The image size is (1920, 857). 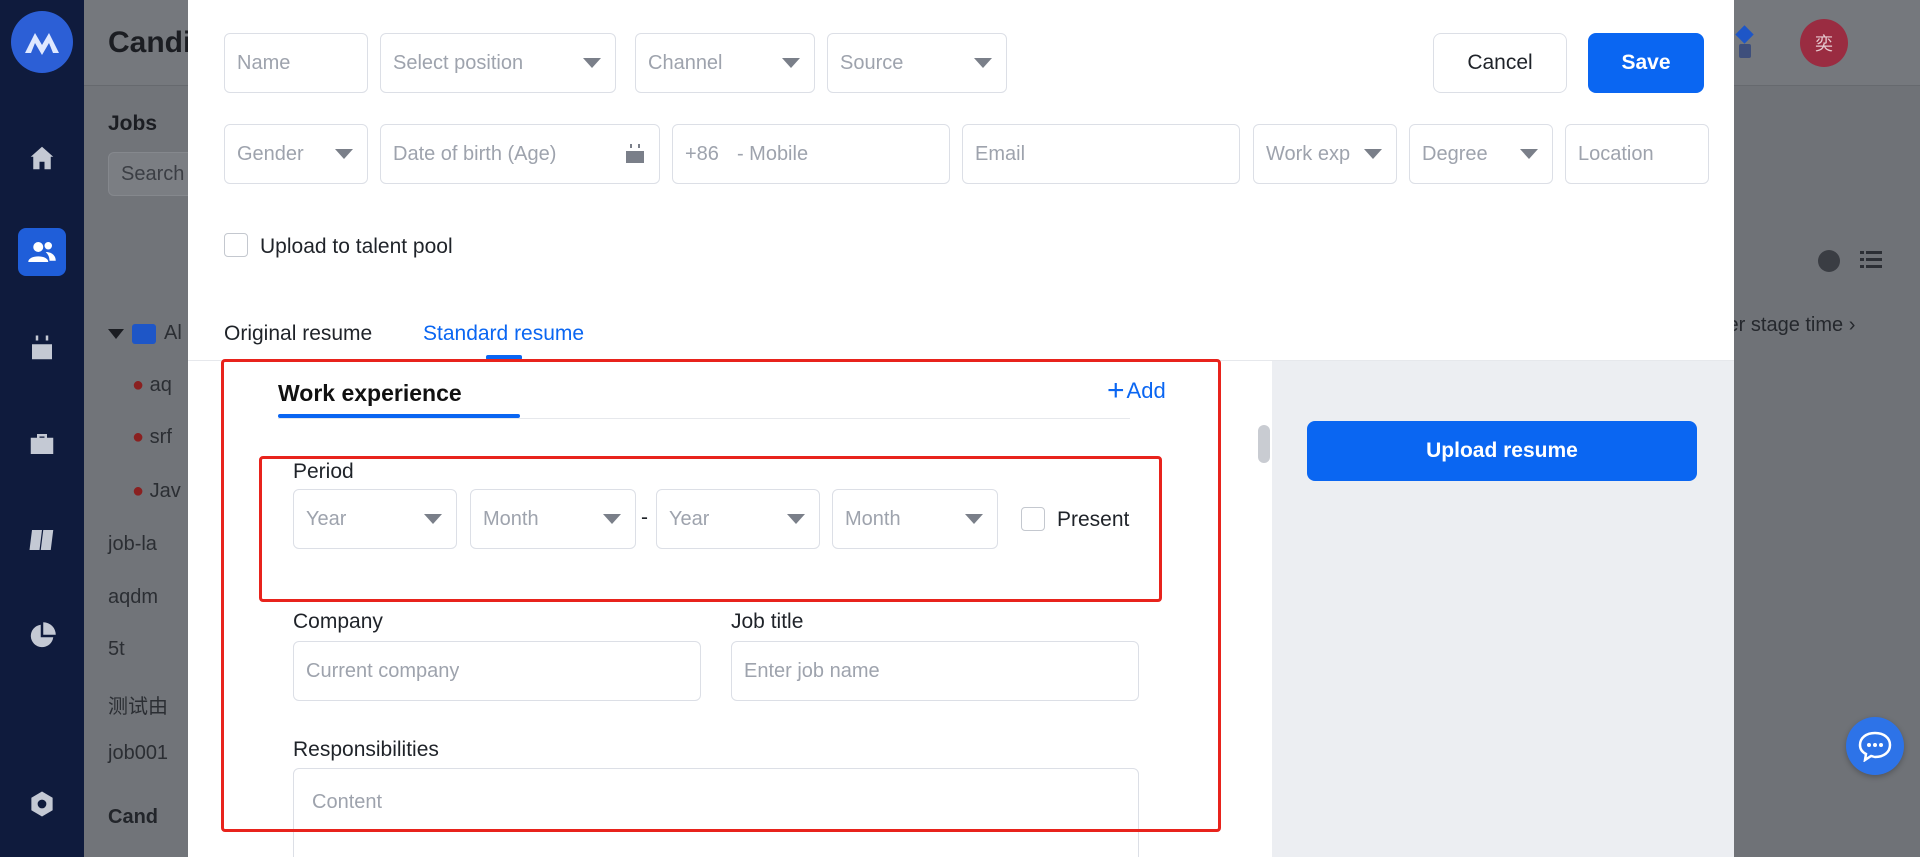 I want to click on app-sidebar, so click(x=42, y=428).